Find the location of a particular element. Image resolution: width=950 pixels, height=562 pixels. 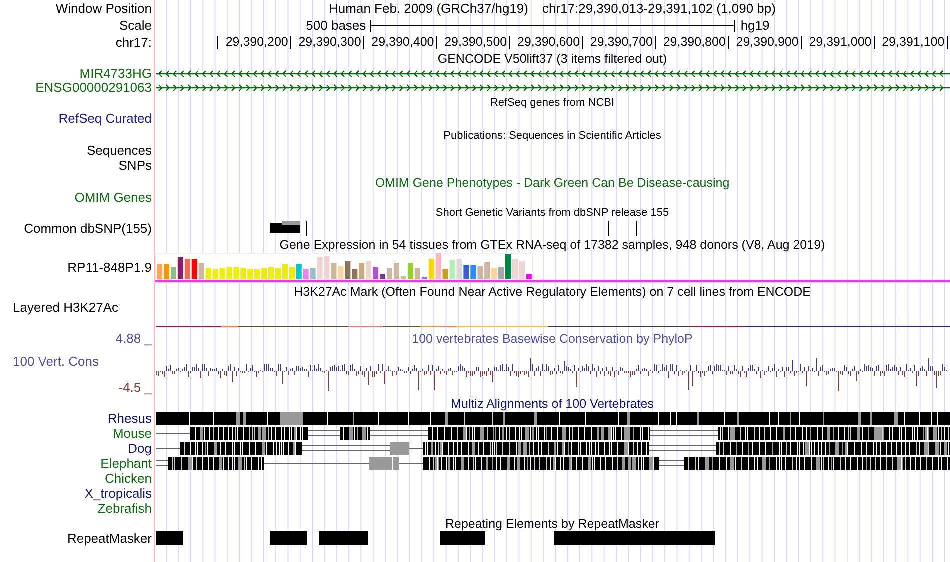

ruler-label: 29,390,500 is located at coordinates (476, 42).